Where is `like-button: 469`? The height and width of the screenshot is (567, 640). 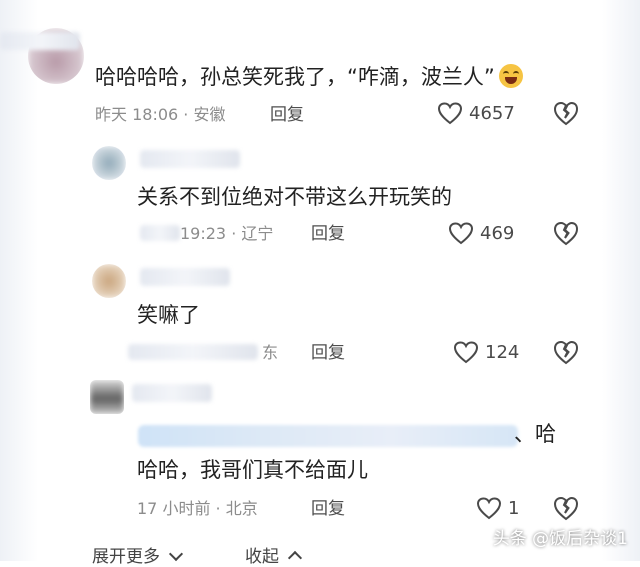 like-button: 469 is located at coordinates (481, 233).